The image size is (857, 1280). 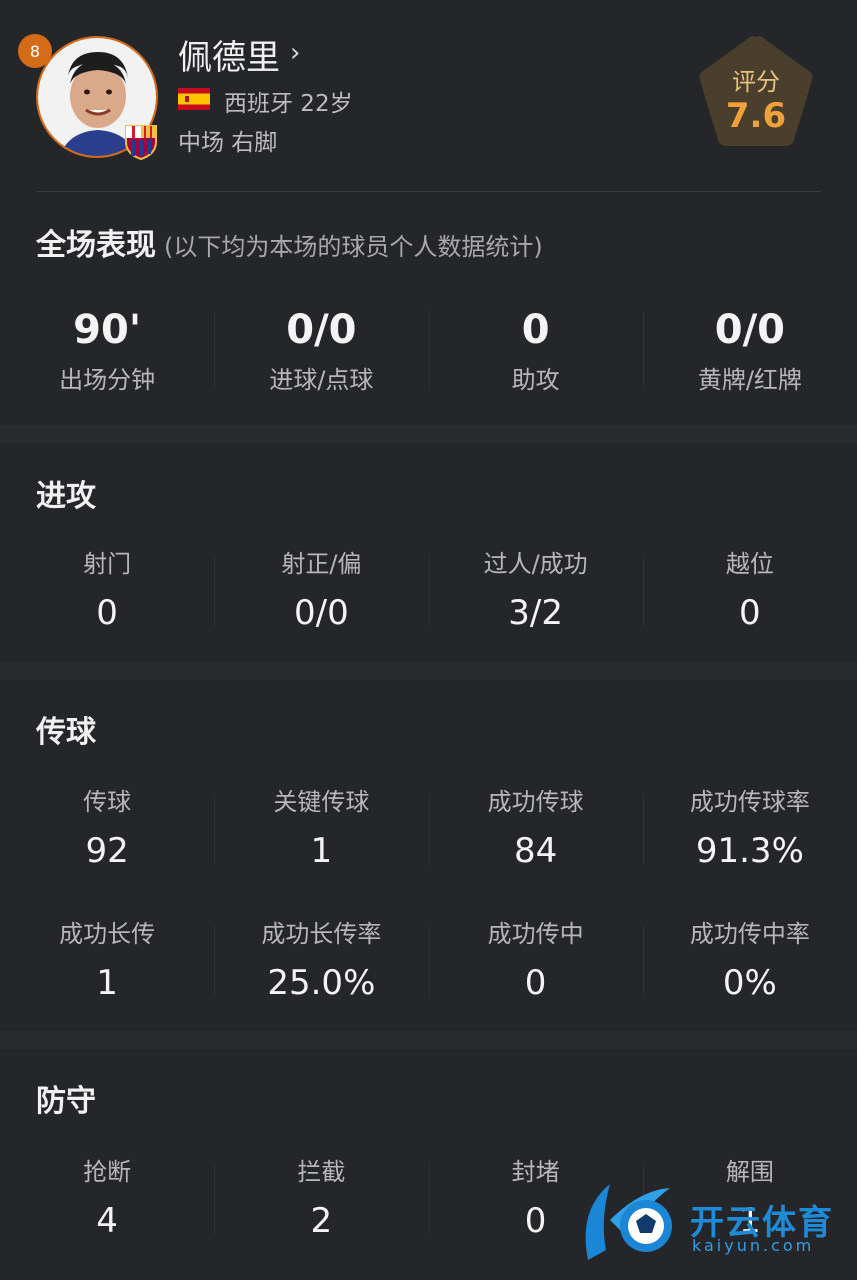 What do you see at coordinates (756, 82) in the screenshot?
I see `rating-label: 评分` at bounding box center [756, 82].